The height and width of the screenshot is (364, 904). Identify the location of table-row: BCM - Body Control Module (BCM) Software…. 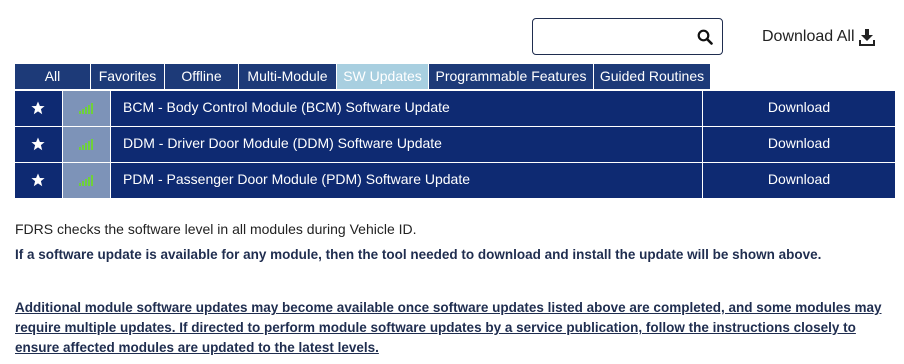
(455, 108).